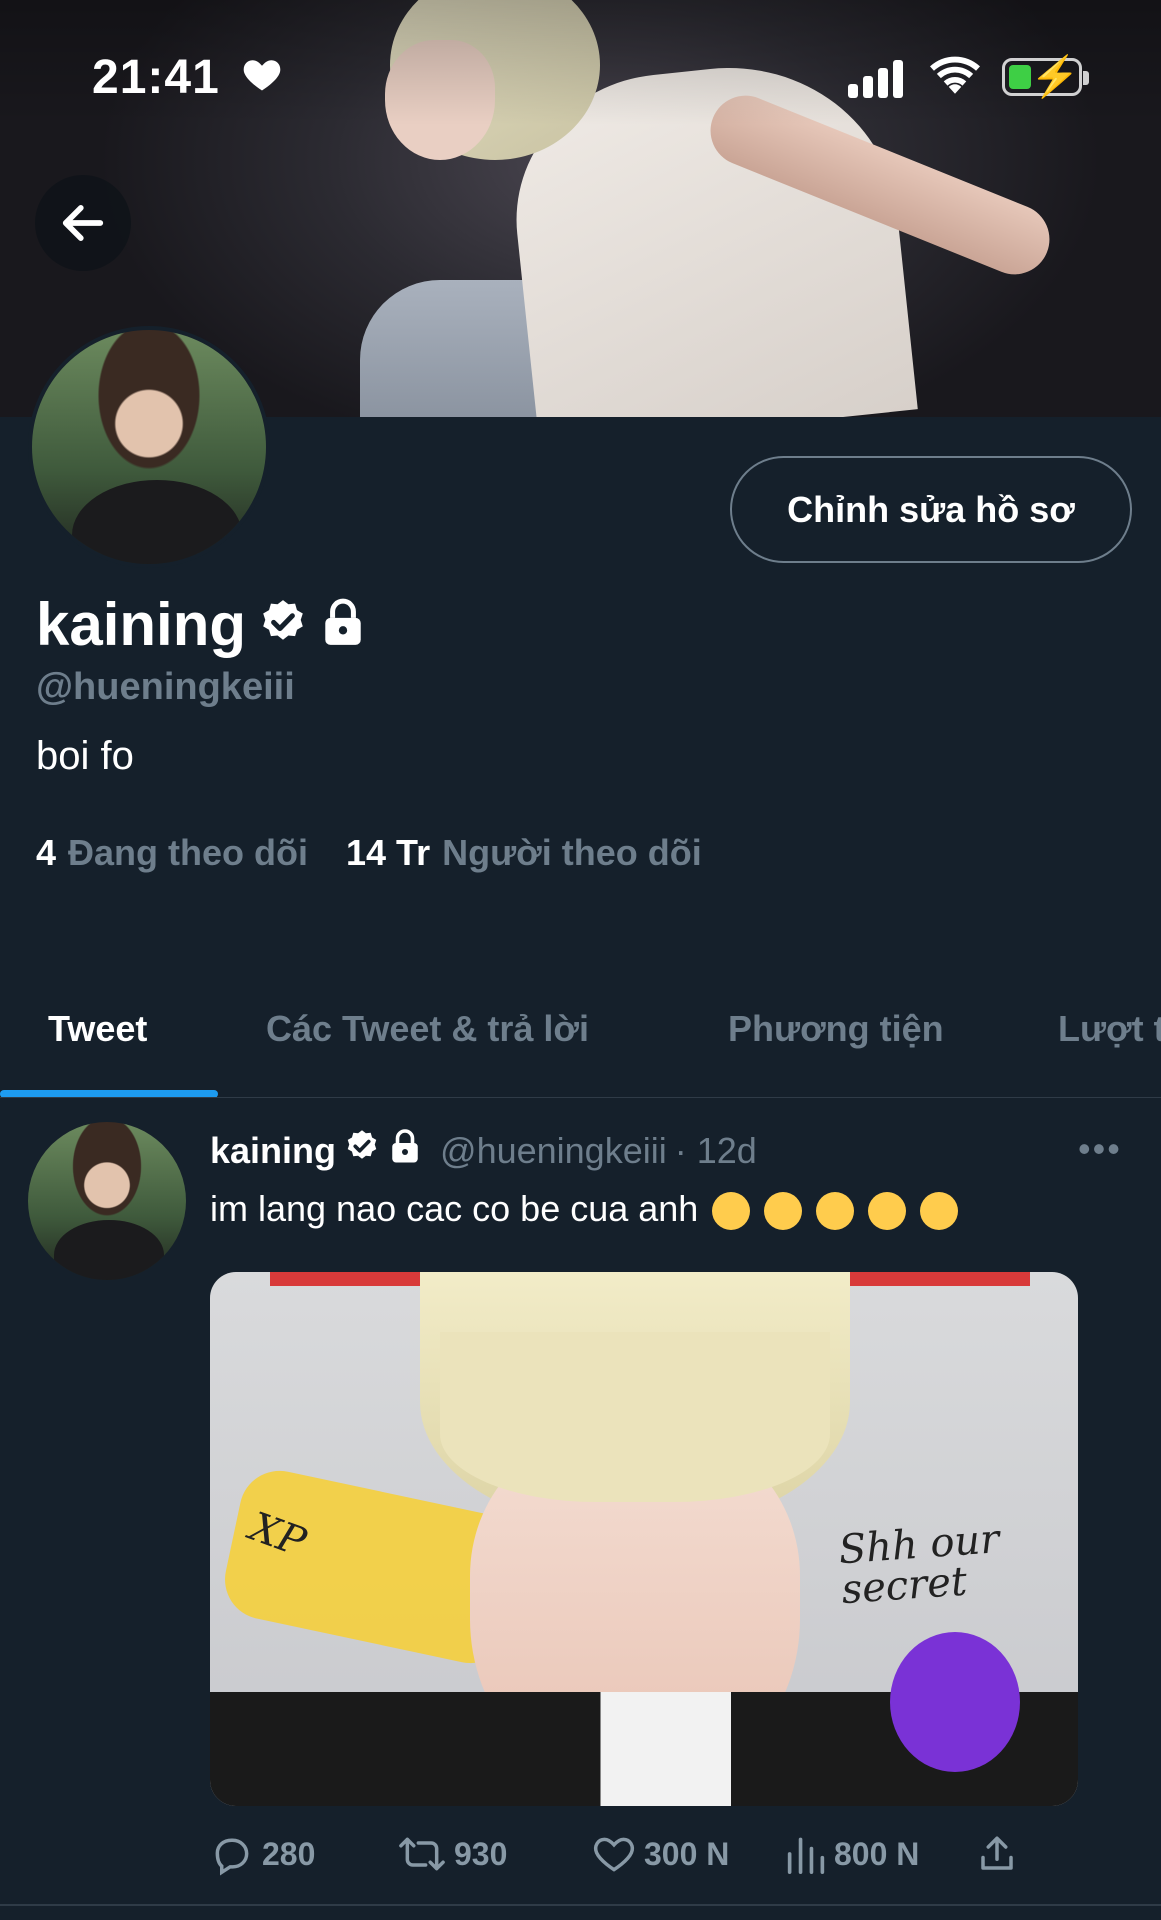 The image size is (1161, 1920). What do you see at coordinates (580, 1905) in the screenshot?
I see `tweet-divider` at bounding box center [580, 1905].